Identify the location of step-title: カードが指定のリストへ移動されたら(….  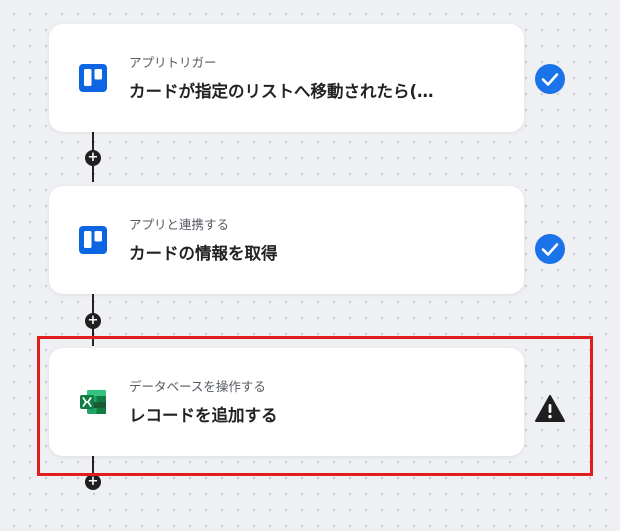
(281, 91).